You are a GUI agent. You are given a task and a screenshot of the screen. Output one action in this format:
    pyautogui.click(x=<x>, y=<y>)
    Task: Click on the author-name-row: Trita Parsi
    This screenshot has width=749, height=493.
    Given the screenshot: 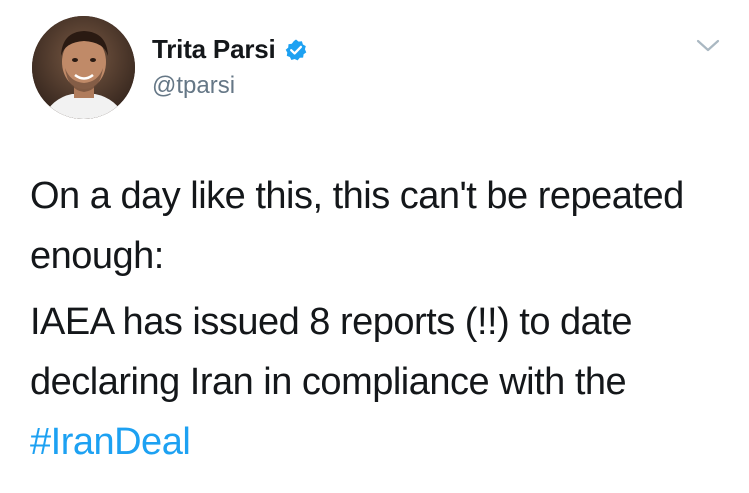 What is the action you would take?
    pyautogui.click(x=230, y=49)
    